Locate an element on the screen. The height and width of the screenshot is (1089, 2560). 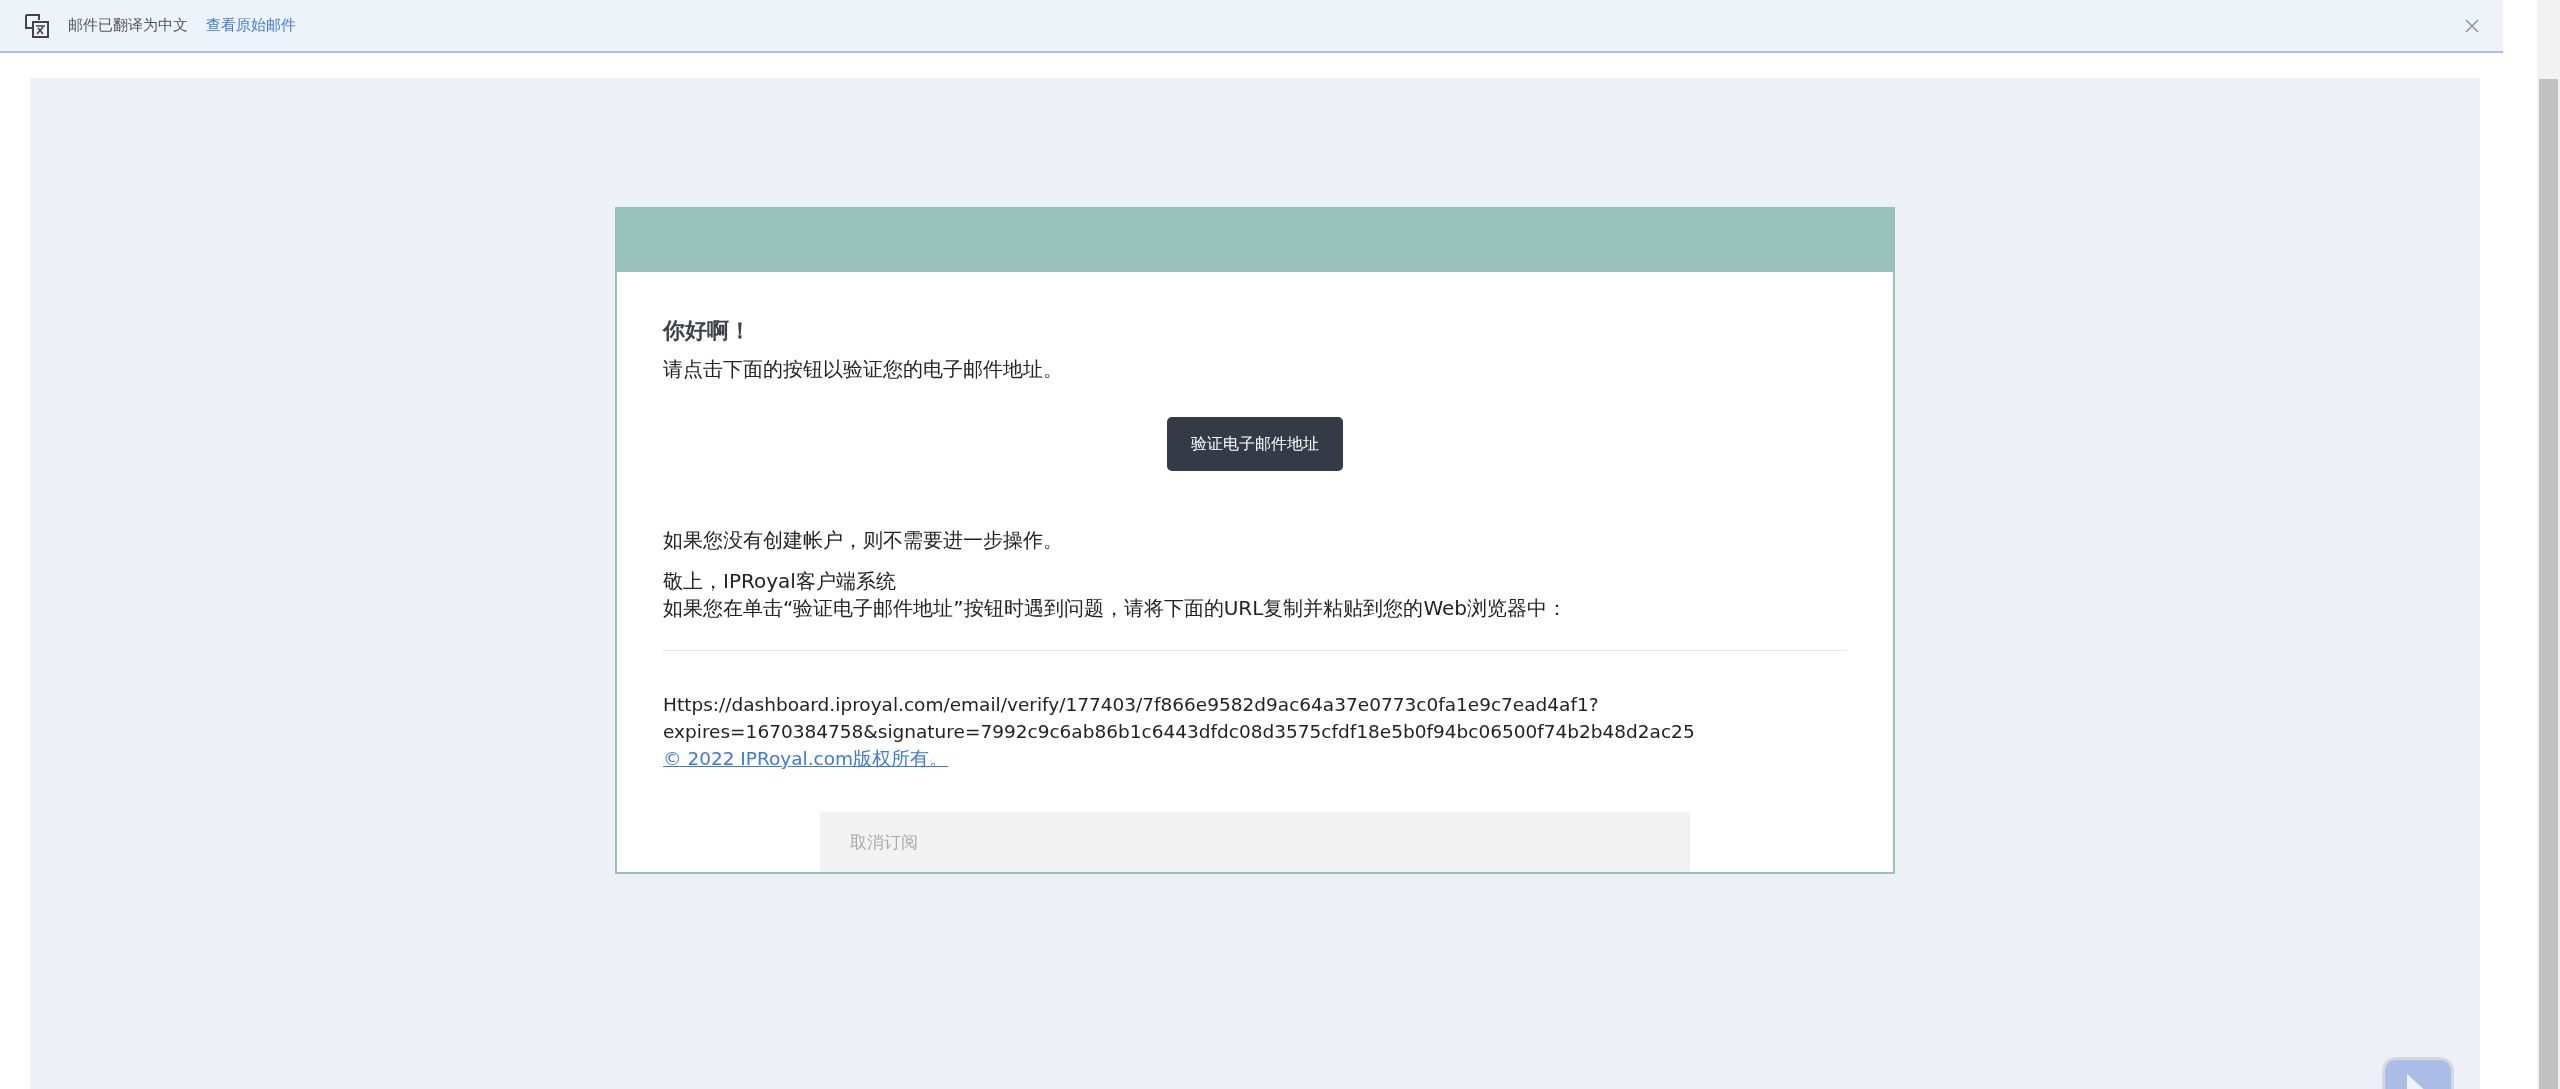
no-account-text: 如果您没有创建帐户，则不需要进一步操作。 is located at coordinates (863, 540).